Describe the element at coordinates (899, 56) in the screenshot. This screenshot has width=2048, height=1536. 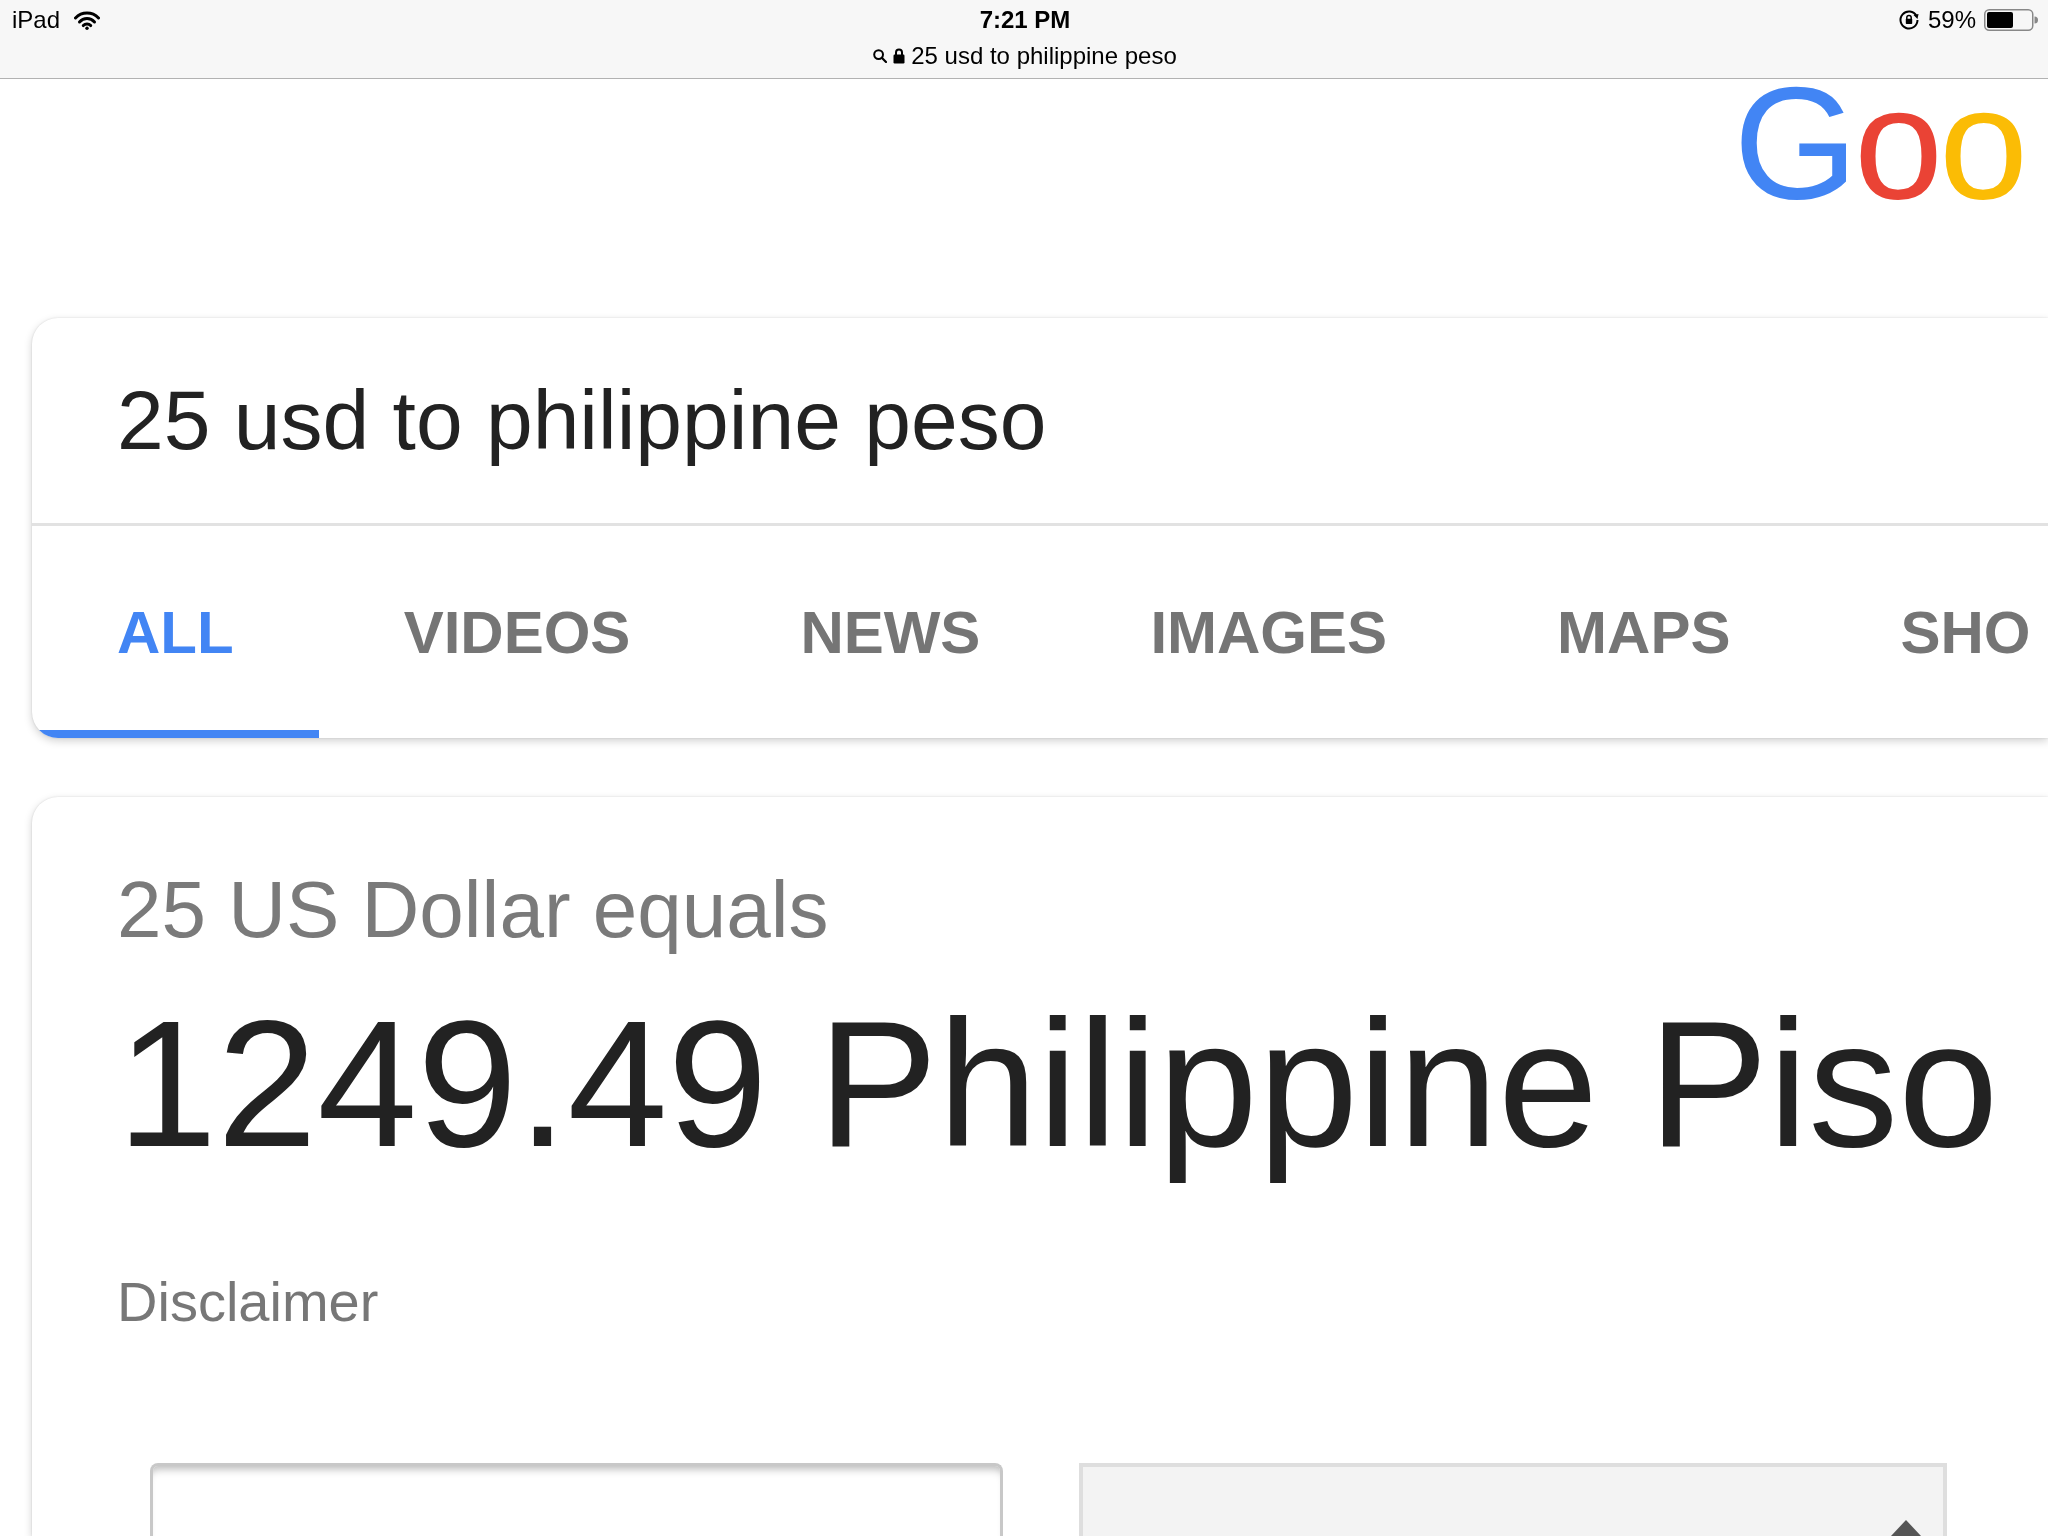
I see `lock-icon` at that location.